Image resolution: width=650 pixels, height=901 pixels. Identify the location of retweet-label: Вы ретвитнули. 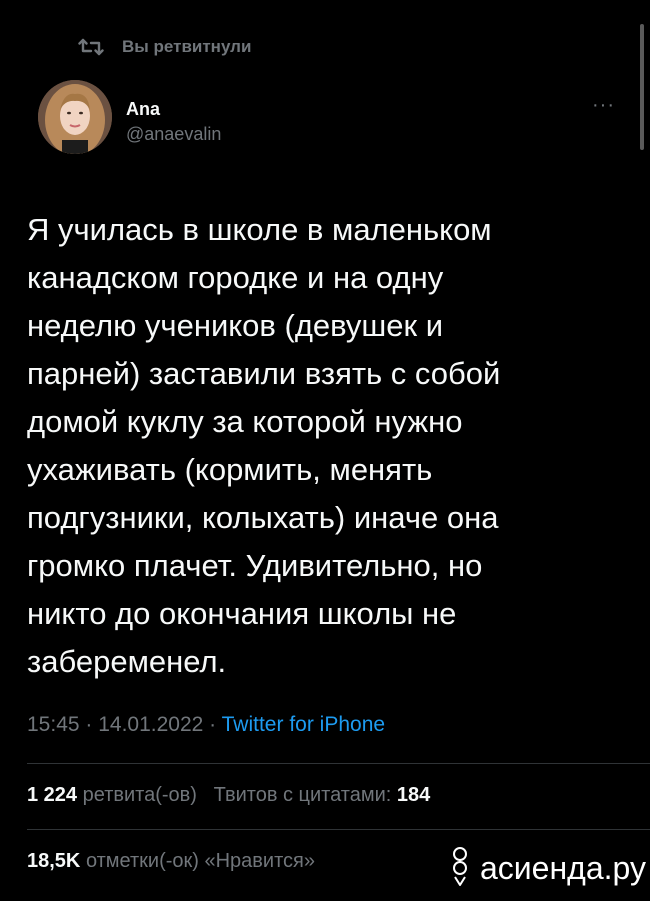
(187, 46).